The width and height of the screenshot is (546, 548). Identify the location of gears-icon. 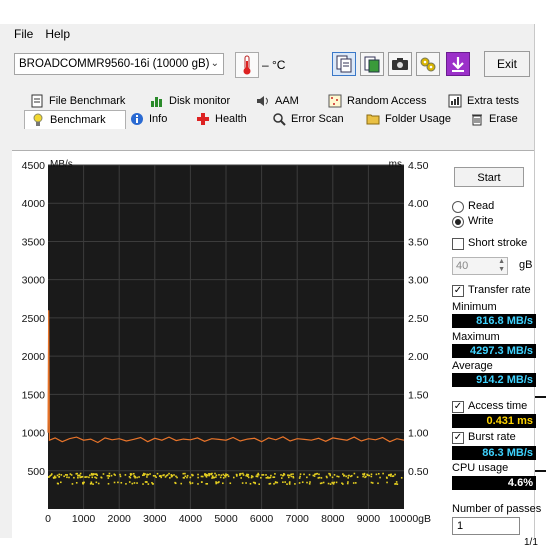
(428, 64).